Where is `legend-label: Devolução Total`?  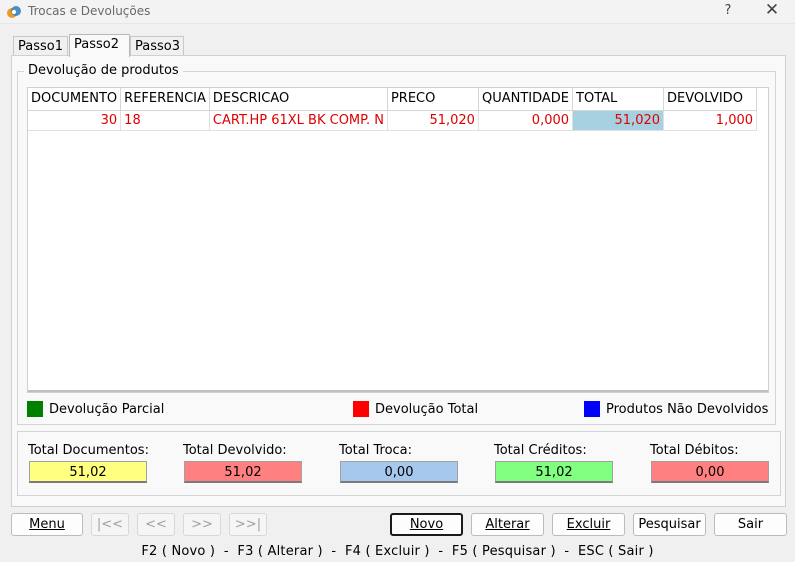 legend-label: Devolução Total is located at coordinates (427, 409).